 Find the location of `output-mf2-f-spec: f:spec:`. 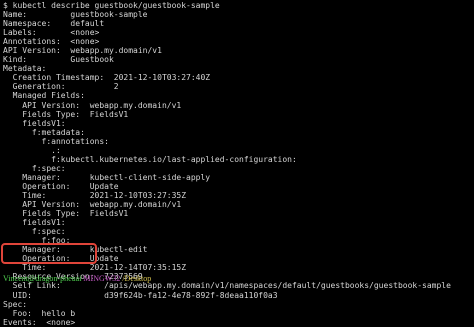

output-mf2-f-spec: f:spec: is located at coordinates (34, 232).